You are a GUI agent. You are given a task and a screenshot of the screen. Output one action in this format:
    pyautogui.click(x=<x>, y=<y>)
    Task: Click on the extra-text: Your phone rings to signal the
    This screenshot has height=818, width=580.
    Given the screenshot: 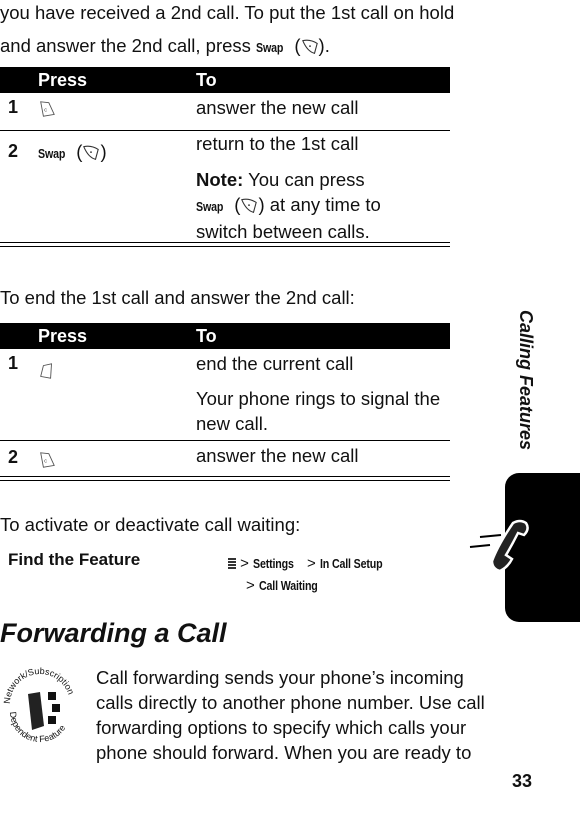 What is the action you would take?
    pyautogui.click(x=318, y=398)
    